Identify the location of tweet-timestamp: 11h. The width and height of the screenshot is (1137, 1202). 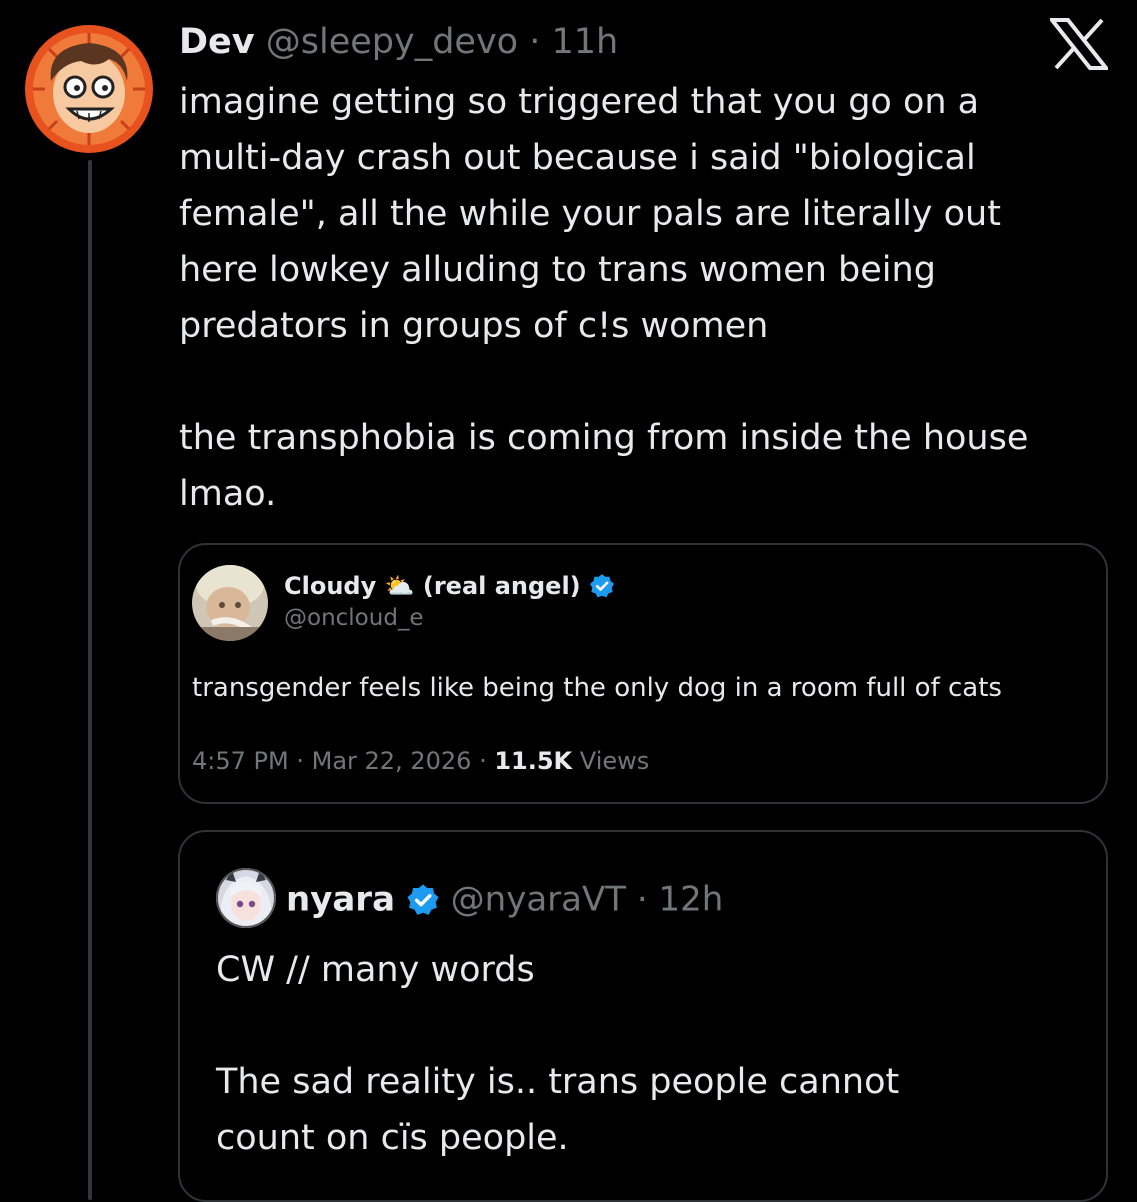
(585, 42).